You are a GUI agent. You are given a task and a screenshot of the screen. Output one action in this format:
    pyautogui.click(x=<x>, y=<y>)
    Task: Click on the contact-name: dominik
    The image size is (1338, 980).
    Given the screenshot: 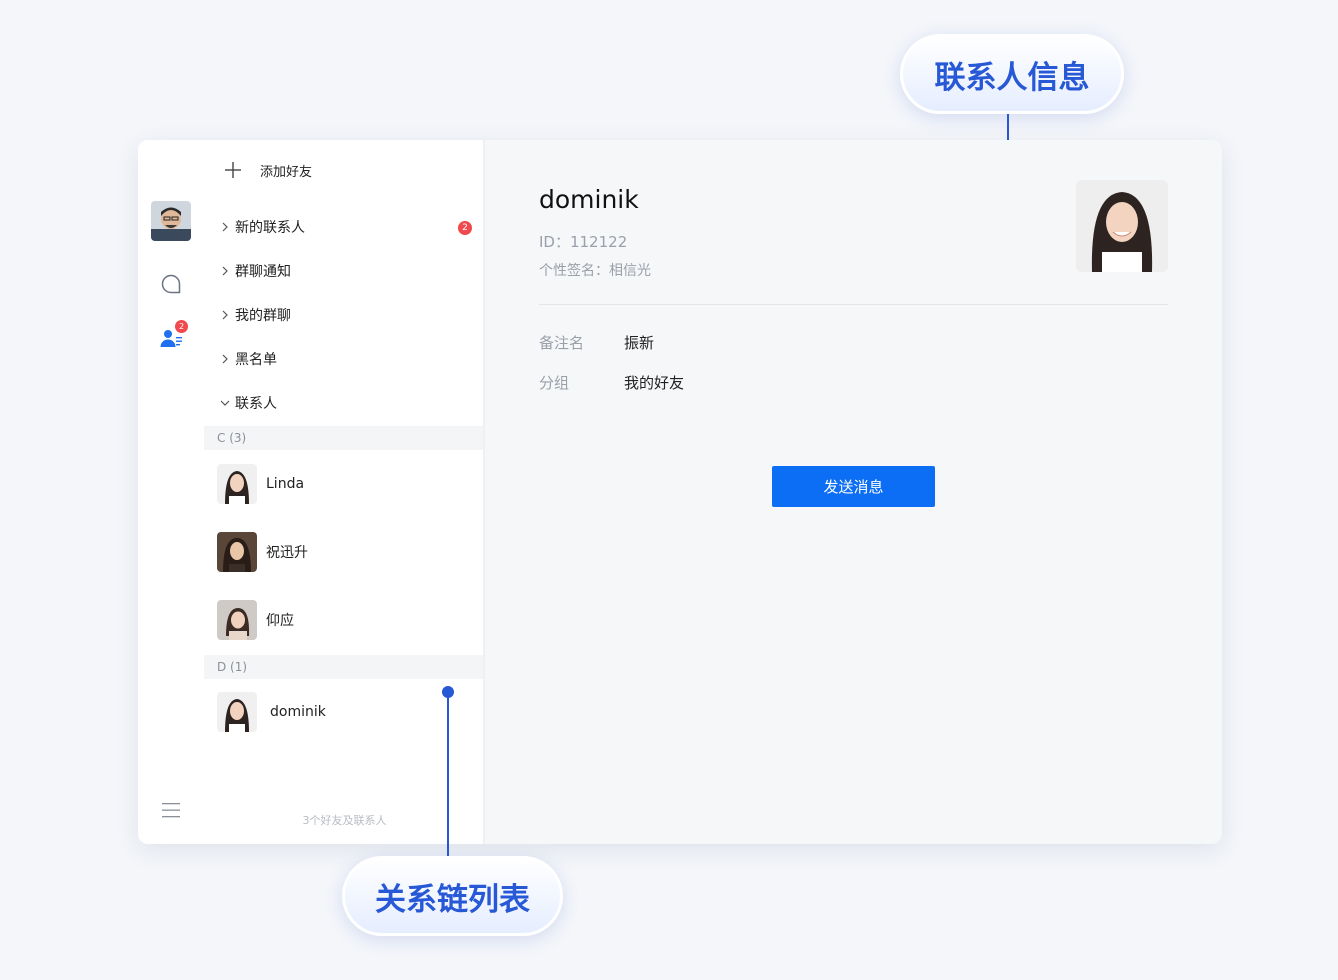 What is the action you would take?
    pyautogui.click(x=298, y=712)
    